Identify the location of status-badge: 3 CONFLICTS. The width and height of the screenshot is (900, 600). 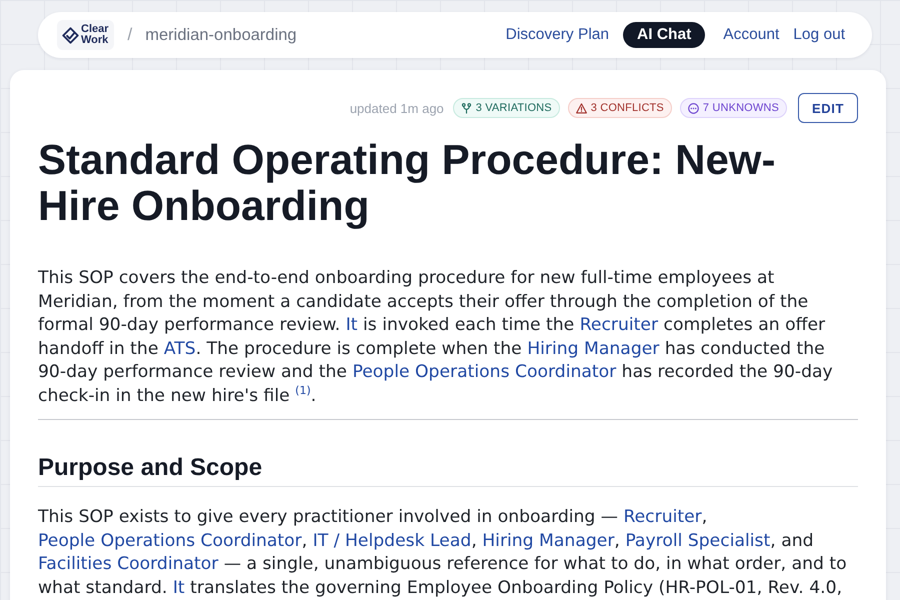
(620, 108).